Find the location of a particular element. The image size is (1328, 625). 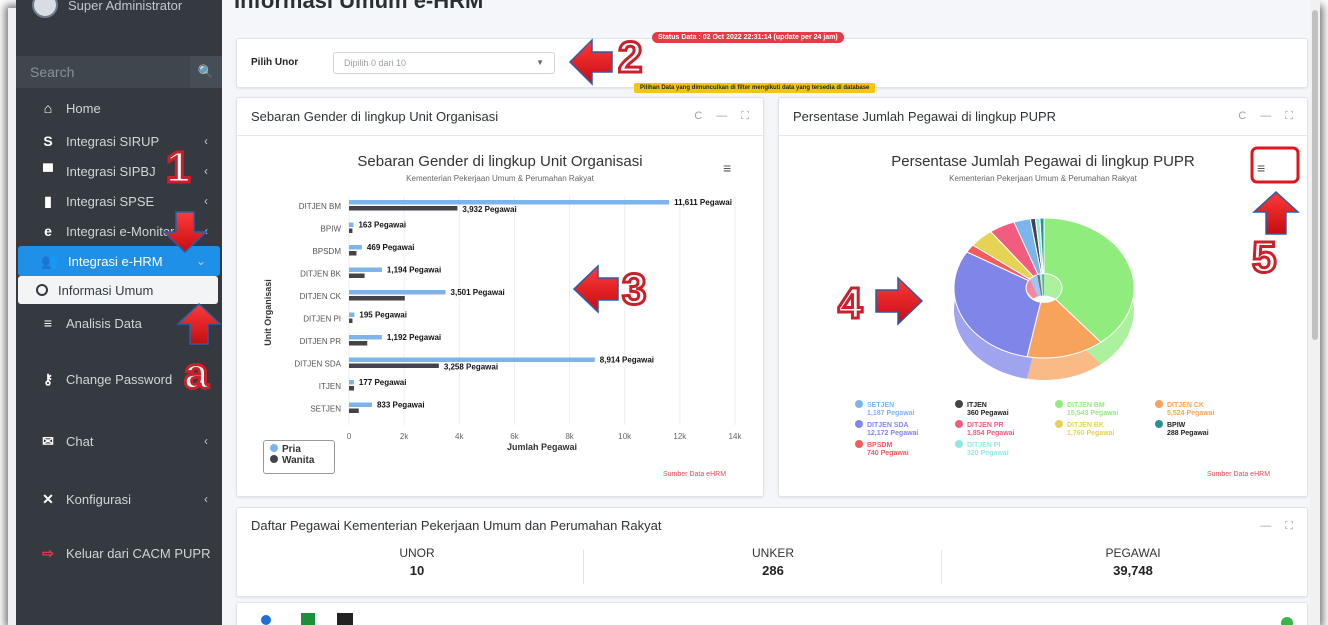

sidebar-item-integrasi-sirup: S Integrasi SIRUP ‹ is located at coordinates (119, 141).